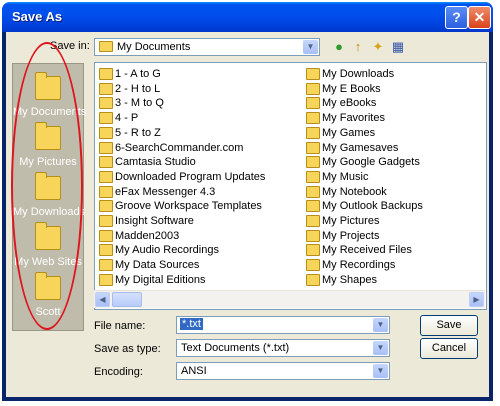  What do you see at coordinates (353, 118) in the screenshot?
I see `file-name: My Favorites` at bounding box center [353, 118].